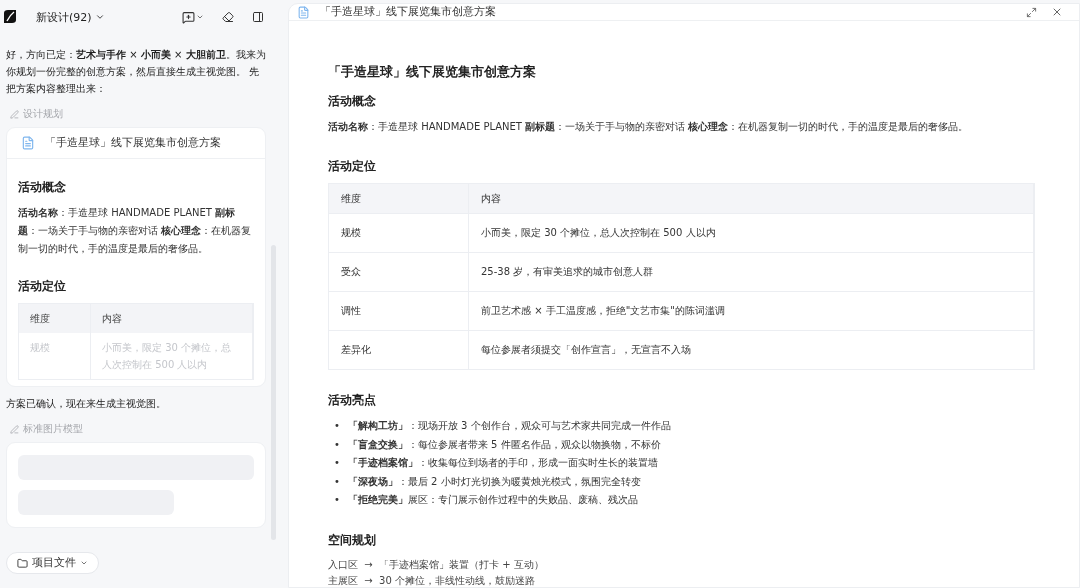 The width and height of the screenshot is (1080, 588). I want to click on section-heading: 活动亮点, so click(352, 400).